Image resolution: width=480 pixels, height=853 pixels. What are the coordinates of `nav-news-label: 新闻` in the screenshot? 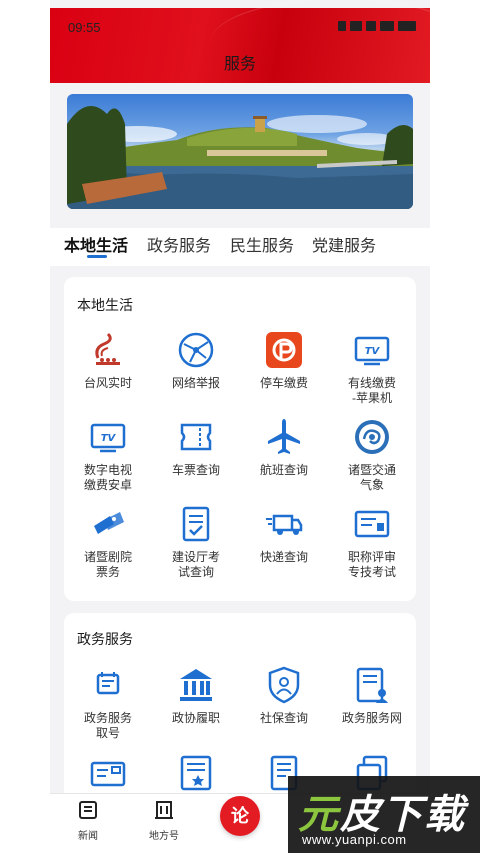 It's located at (88, 836).